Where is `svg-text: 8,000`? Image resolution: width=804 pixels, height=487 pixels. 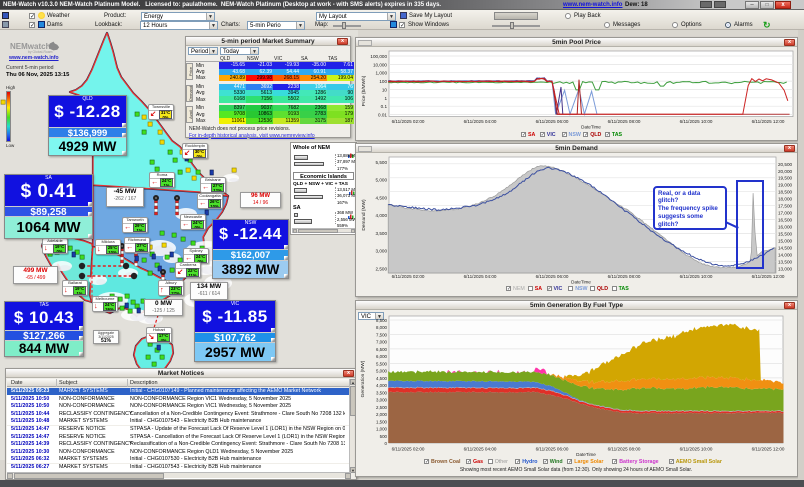 svg-text: 8,000 is located at coordinates (382, 327).